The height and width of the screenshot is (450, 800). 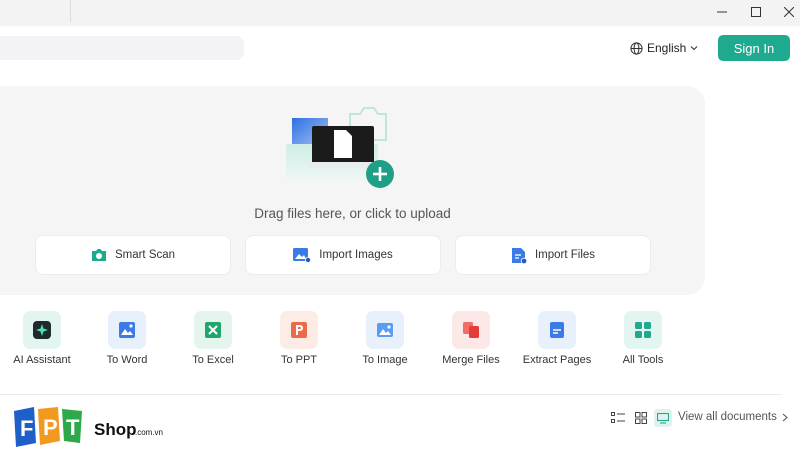 I want to click on tool-label: To Word, so click(x=127, y=360).